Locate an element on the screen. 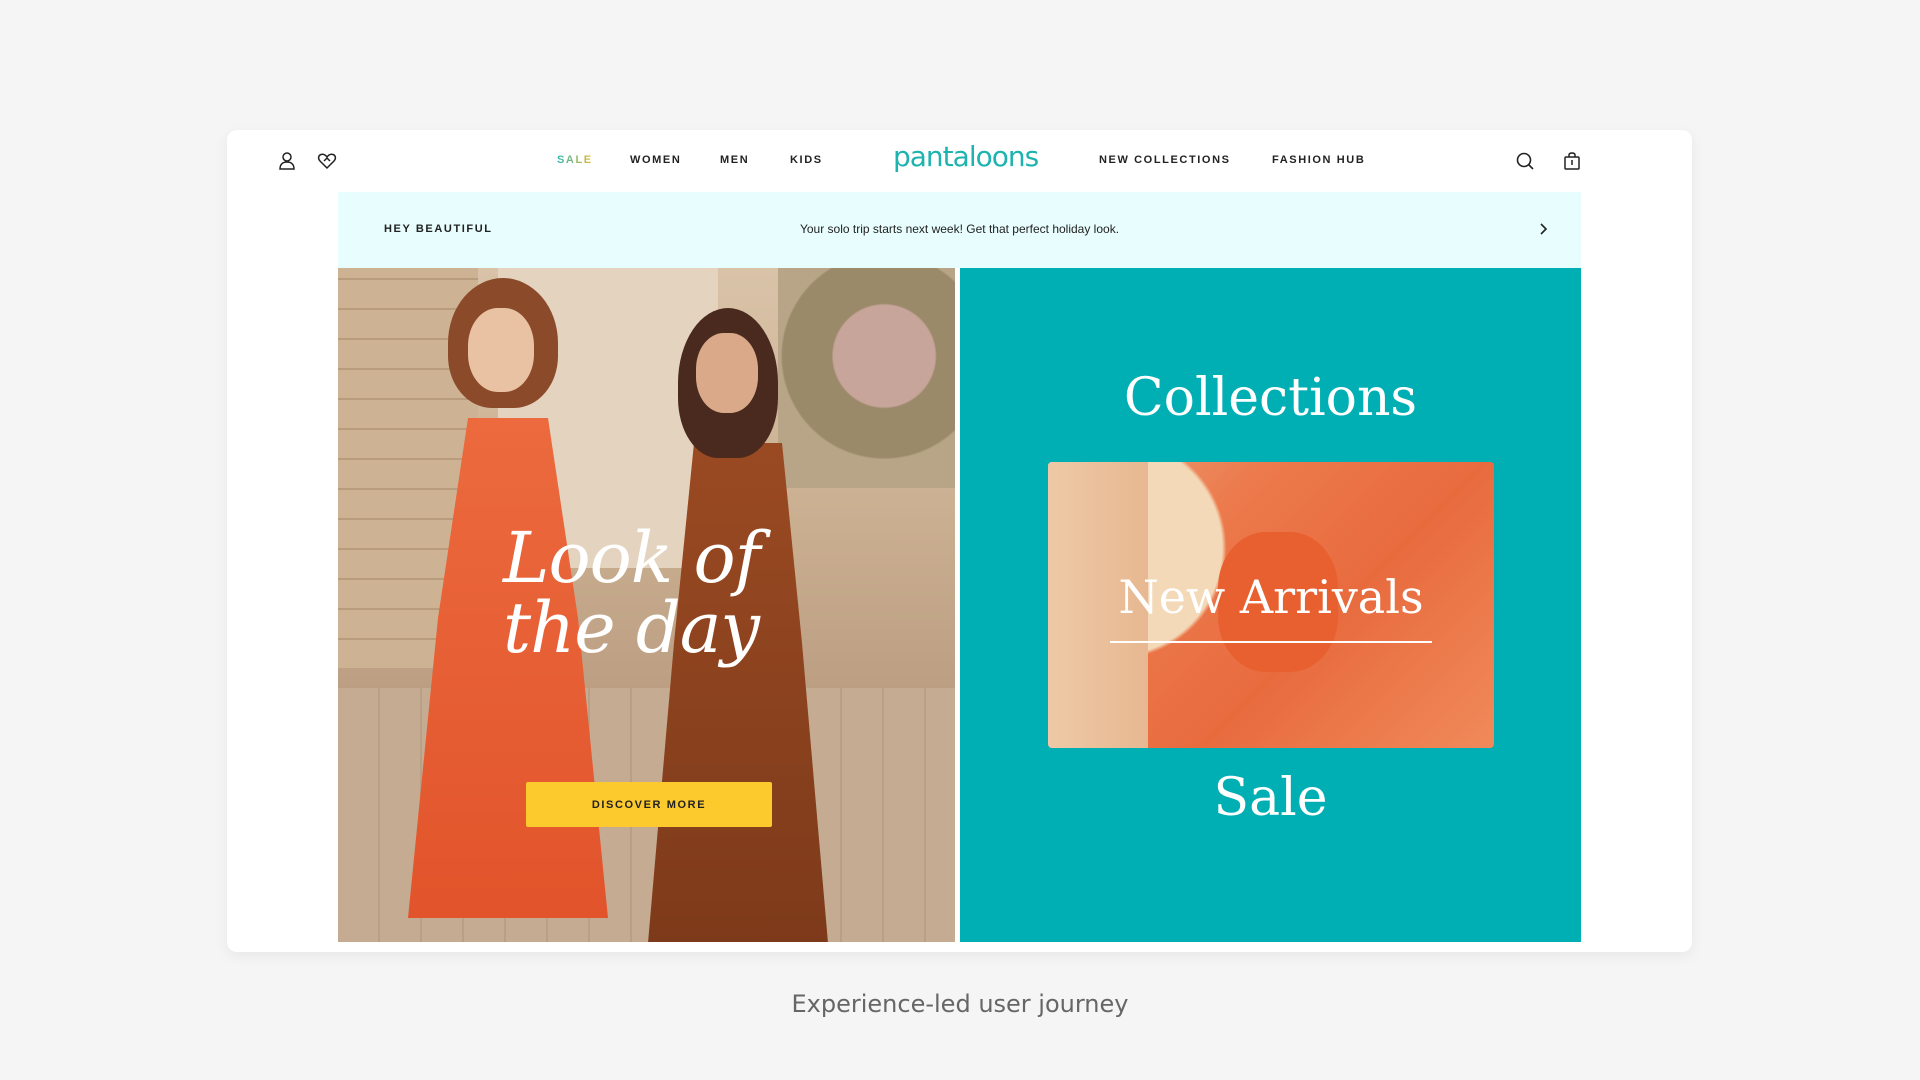 This screenshot has width=1920, height=1080. nav-kids: KIDS is located at coordinates (806, 160).